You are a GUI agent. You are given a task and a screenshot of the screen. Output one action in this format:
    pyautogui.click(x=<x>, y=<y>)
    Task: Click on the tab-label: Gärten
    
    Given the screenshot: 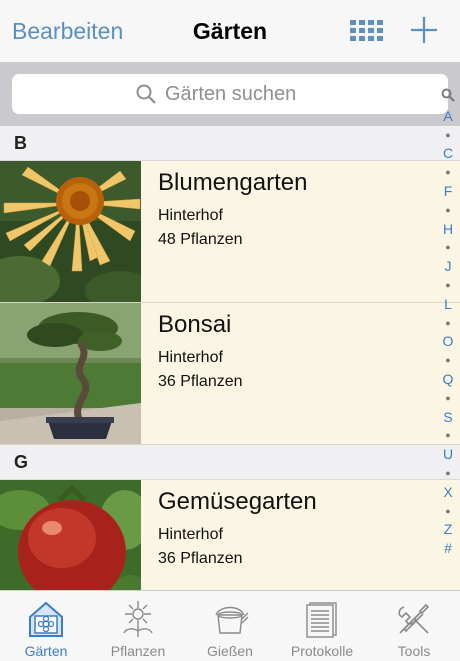 What is the action you would take?
    pyautogui.click(x=46, y=651)
    